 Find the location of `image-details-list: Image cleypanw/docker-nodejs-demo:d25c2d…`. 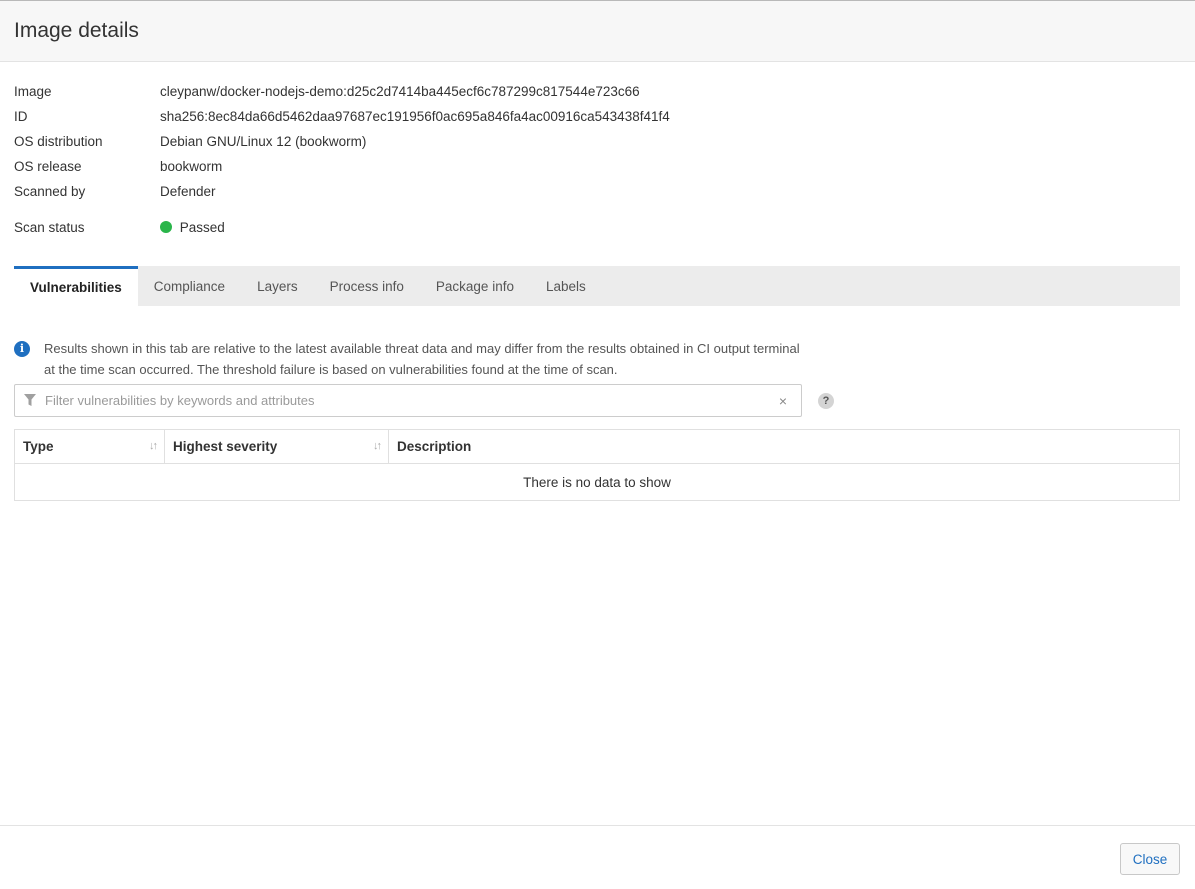

image-details-list: Image cleypanw/docker-nodejs-demo:d25c2d… is located at coordinates (464, 159).